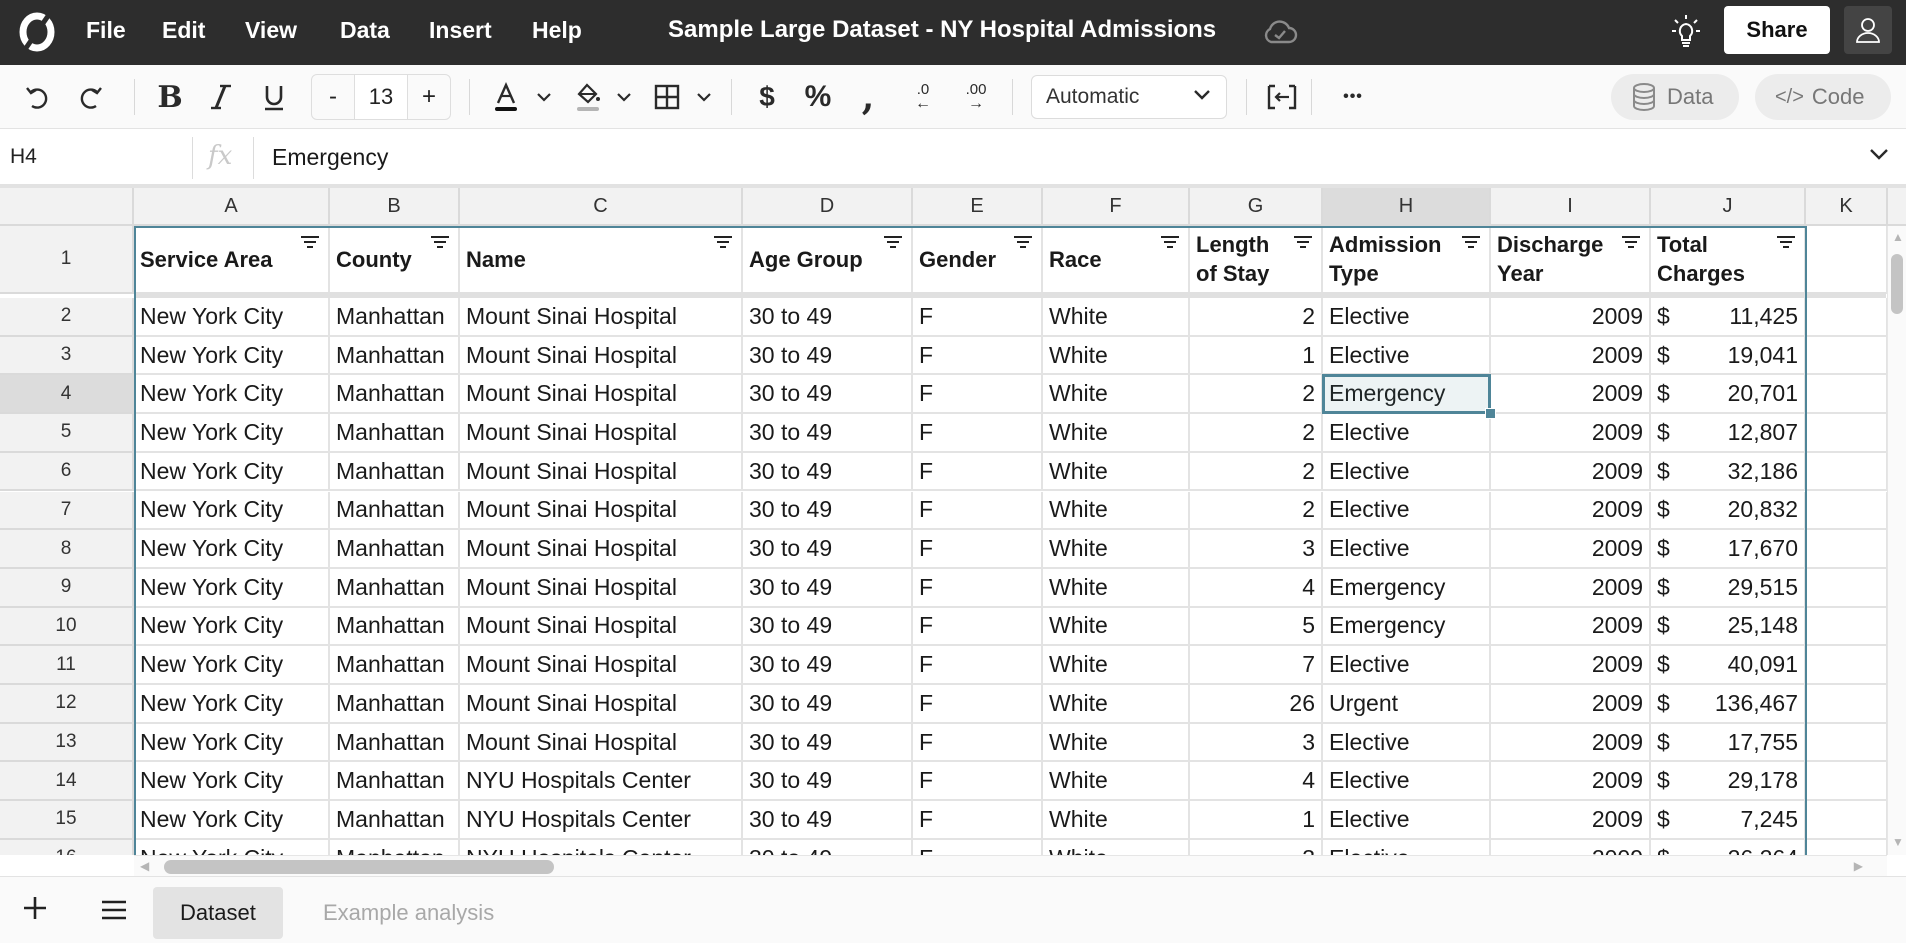 This screenshot has width=1906, height=943. What do you see at coordinates (67, 472) in the screenshot?
I see `row-header-6: 6` at bounding box center [67, 472].